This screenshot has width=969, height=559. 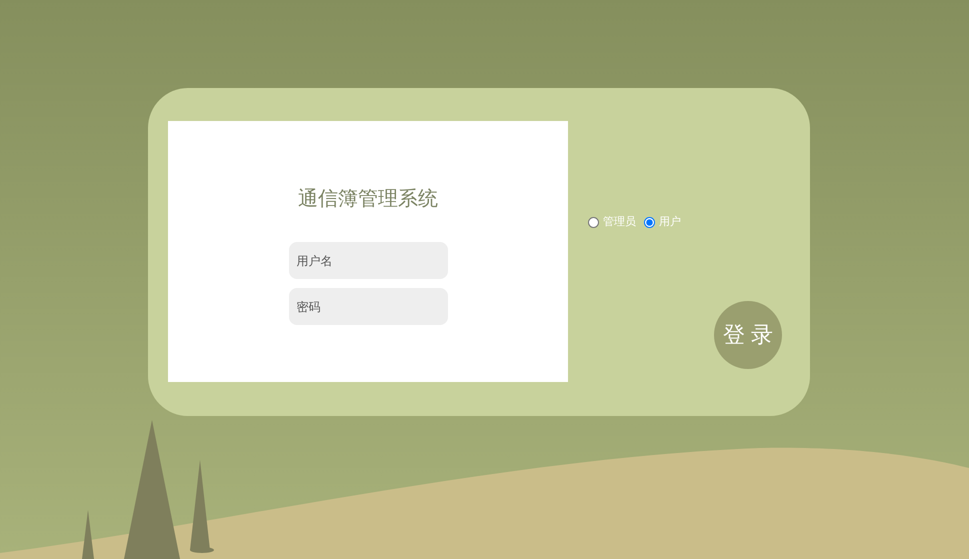 I want to click on input-field: 用户名, so click(x=368, y=260).